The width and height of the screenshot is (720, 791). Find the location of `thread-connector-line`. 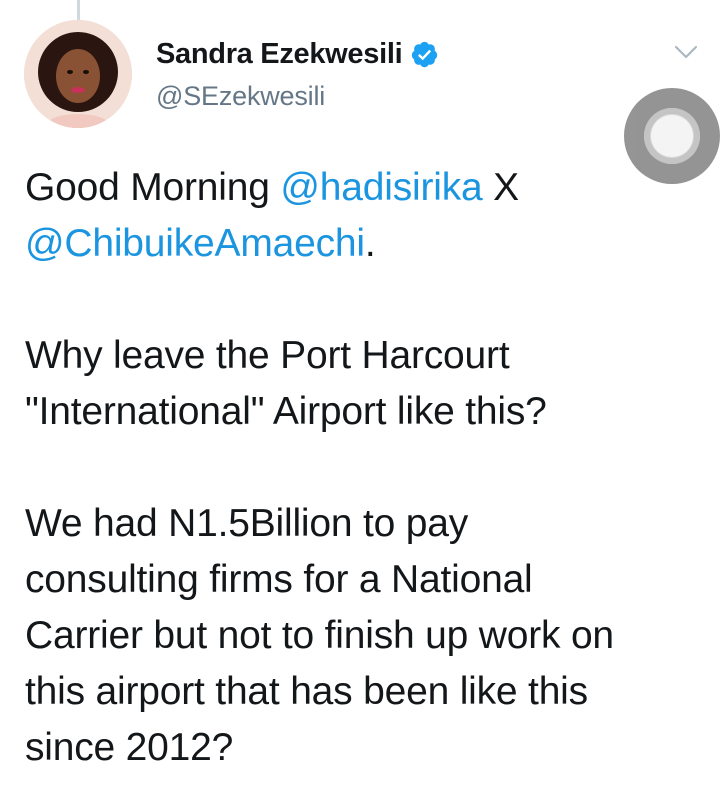

thread-connector-line is located at coordinates (78, 10).